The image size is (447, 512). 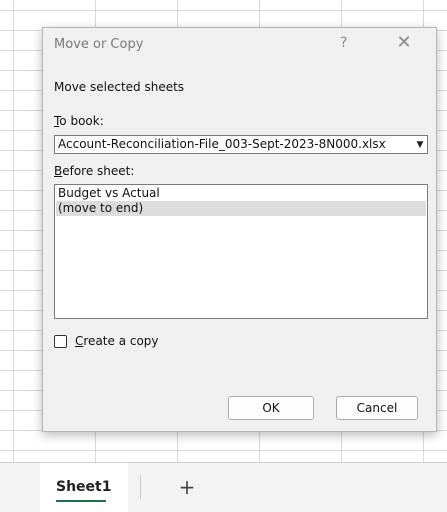 I want to click on list-item-move-to-end: (move to end), so click(x=241, y=208).